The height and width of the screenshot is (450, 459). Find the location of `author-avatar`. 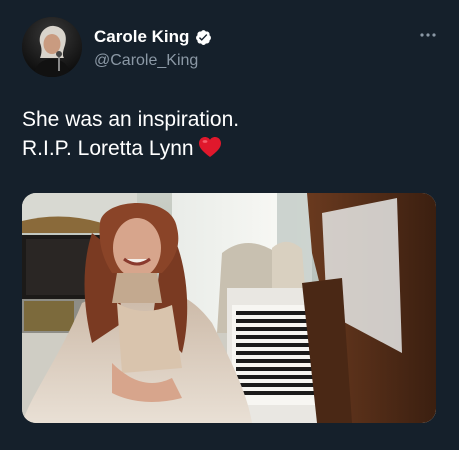

author-avatar is located at coordinates (52, 47).